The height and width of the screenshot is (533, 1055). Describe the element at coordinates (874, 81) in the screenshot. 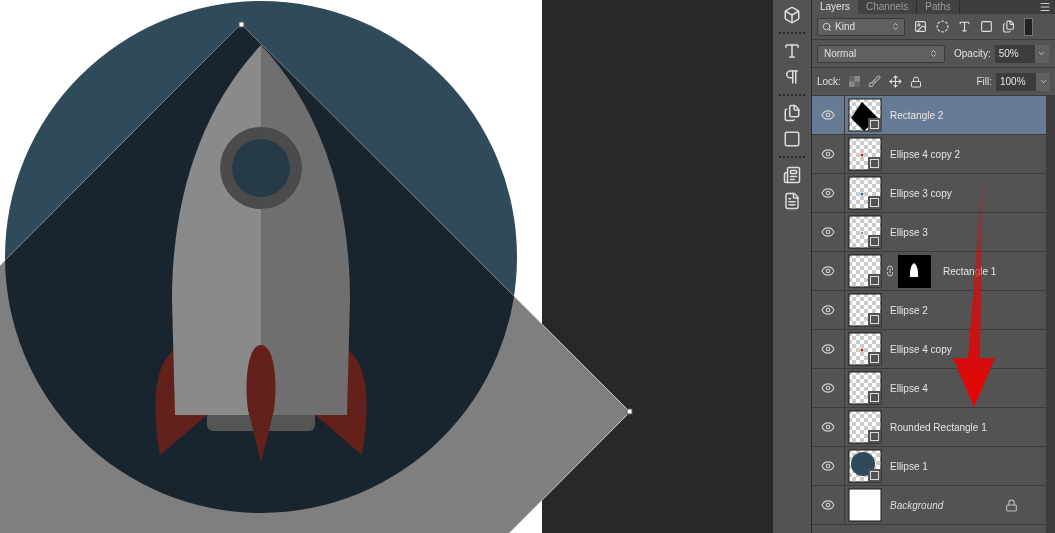

I see `brush-icon` at that location.